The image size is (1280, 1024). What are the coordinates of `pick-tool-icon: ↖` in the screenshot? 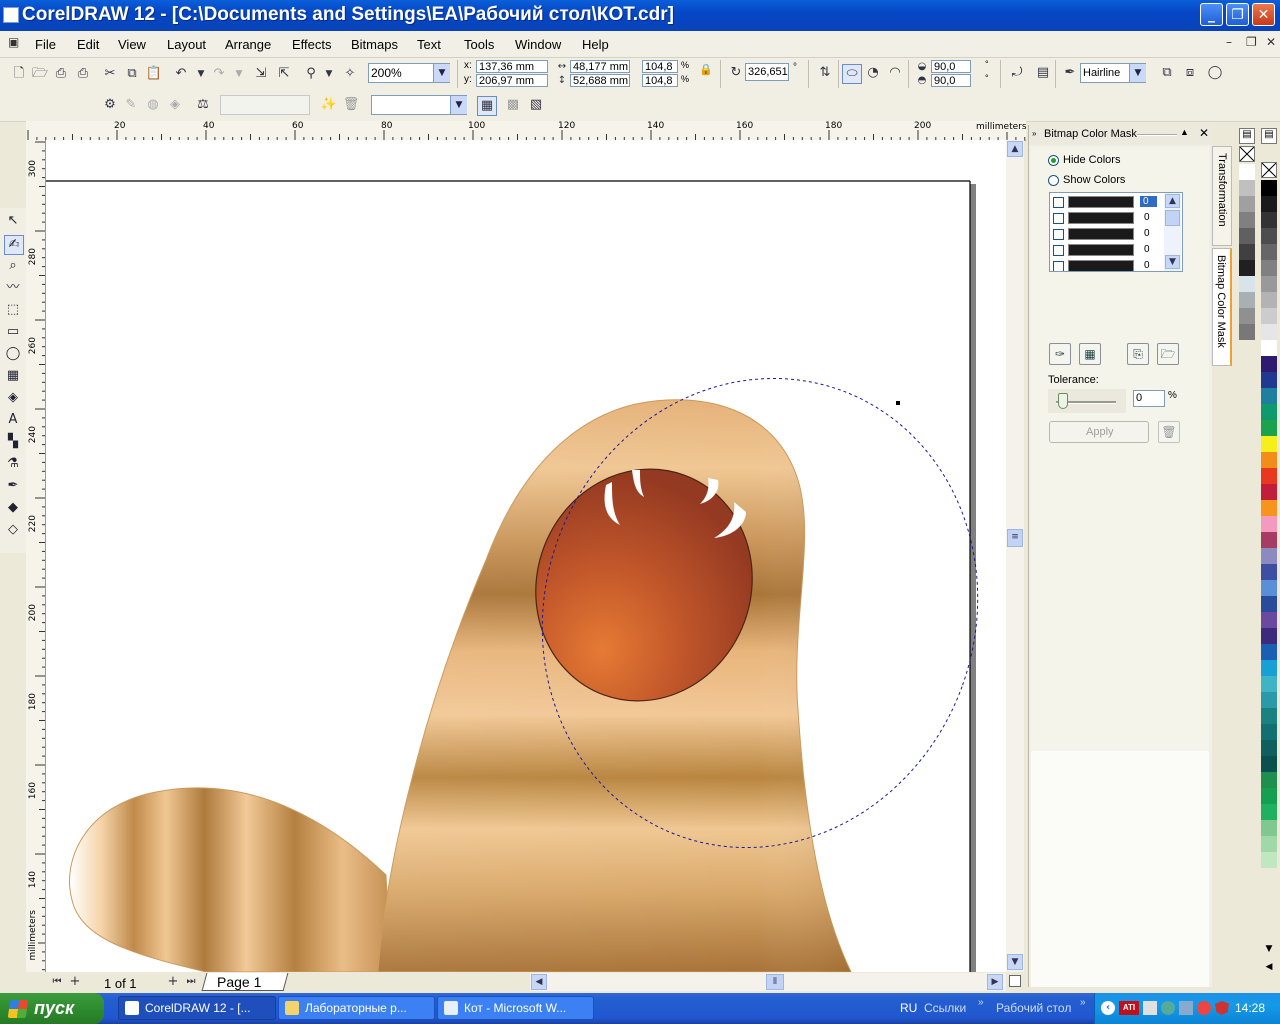 It's located at (13, 221).